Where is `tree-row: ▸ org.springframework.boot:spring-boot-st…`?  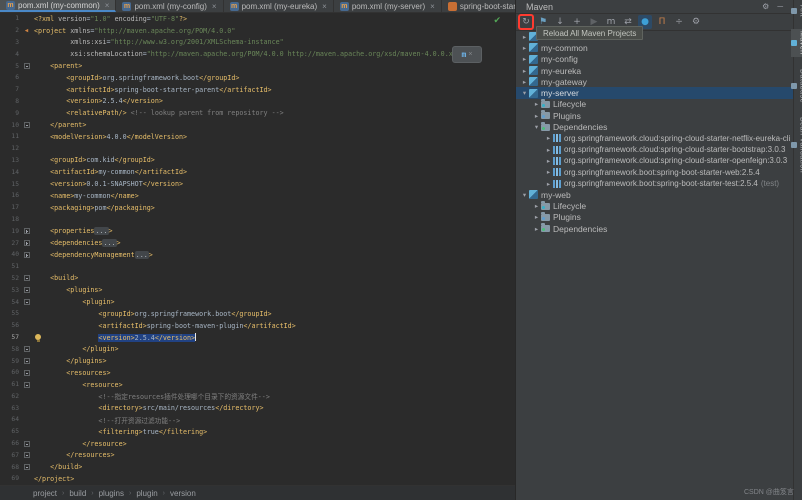
tree-row: ▸ org.springframework.boot:spring-boot-st… is located at coordinates (655, 183).